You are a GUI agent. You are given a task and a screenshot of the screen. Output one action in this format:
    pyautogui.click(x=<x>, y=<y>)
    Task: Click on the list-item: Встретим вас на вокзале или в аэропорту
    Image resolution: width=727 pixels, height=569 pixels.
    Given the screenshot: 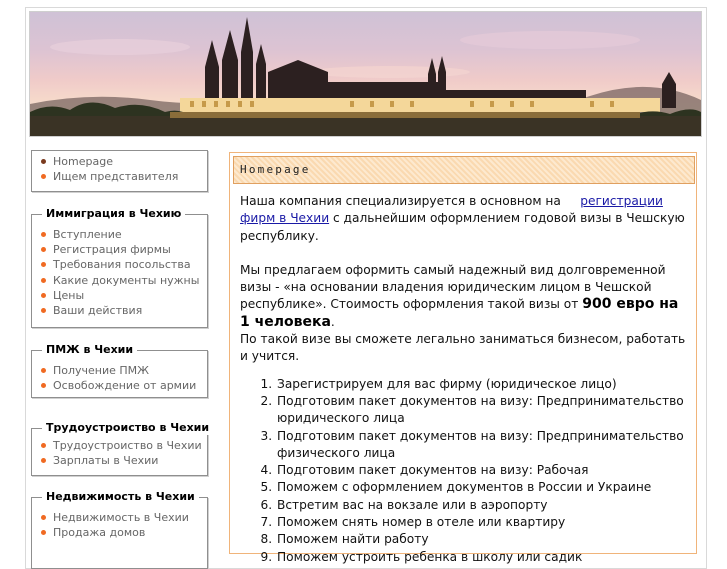 What is the action you would take?
    pyautogui.click(x=484, y=505)
    